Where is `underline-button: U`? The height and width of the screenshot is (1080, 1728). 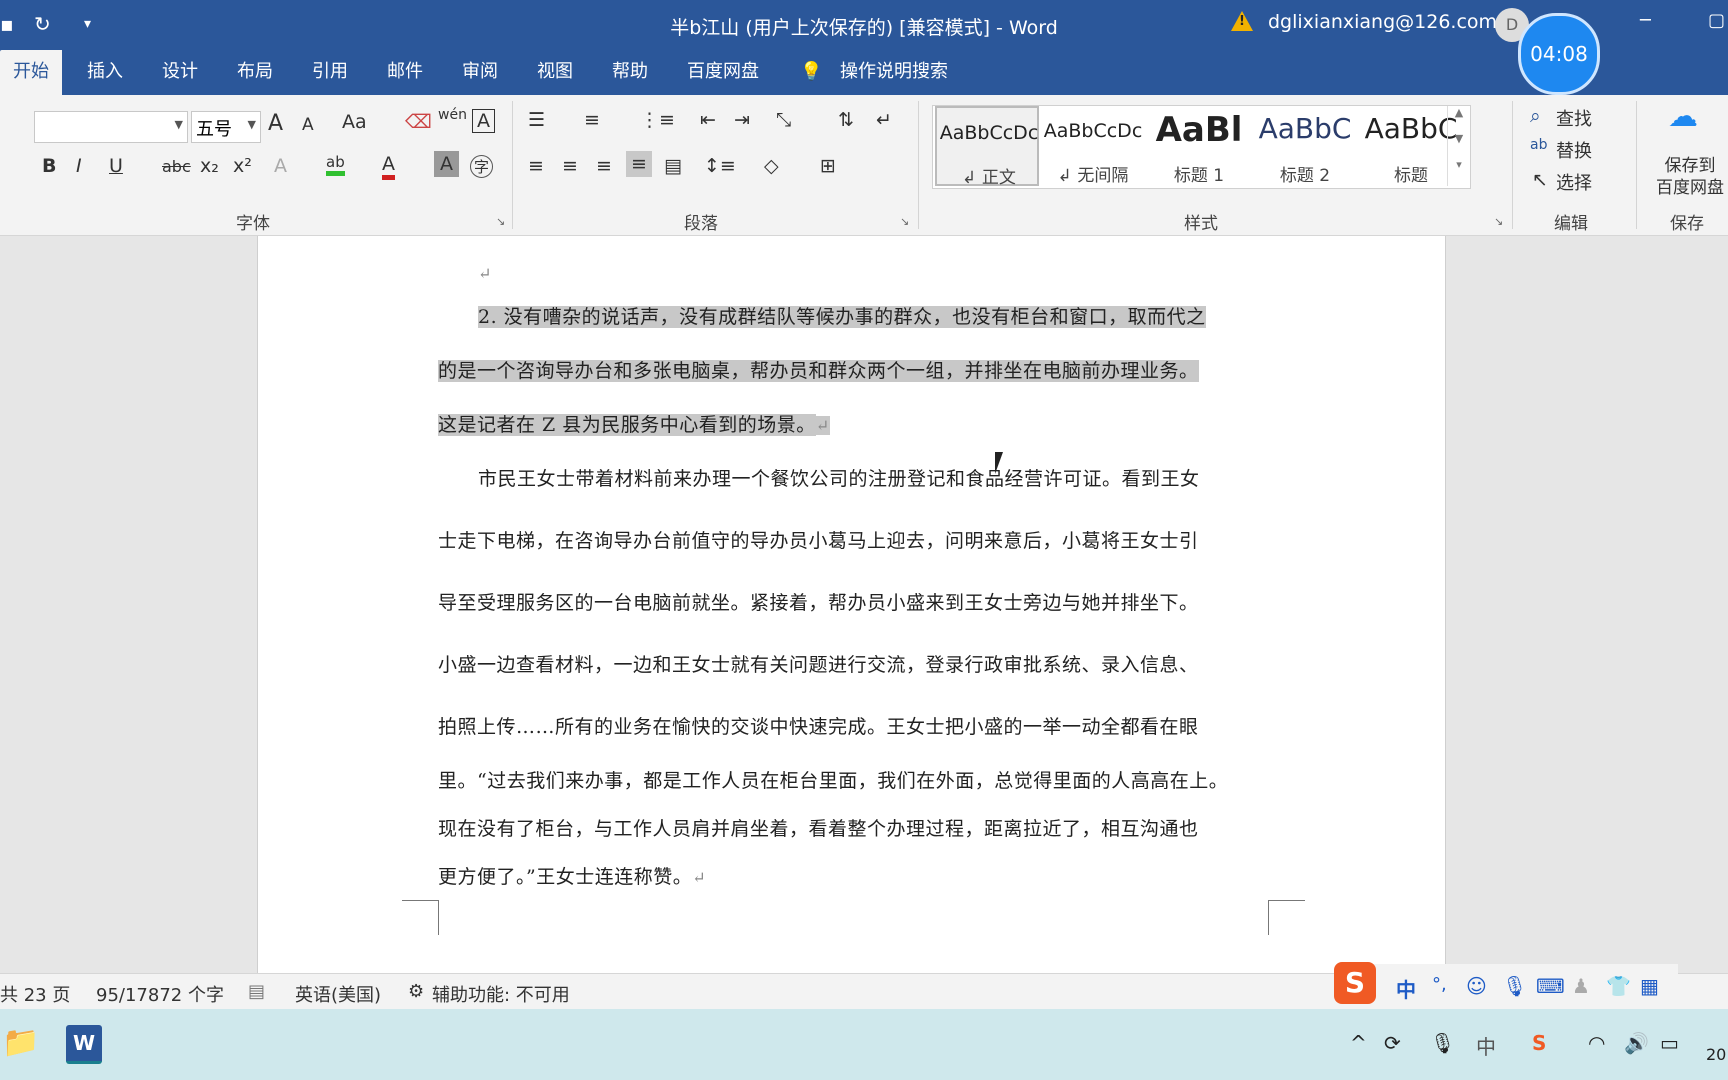 underline-button: U is located at coordinates (116, 166).